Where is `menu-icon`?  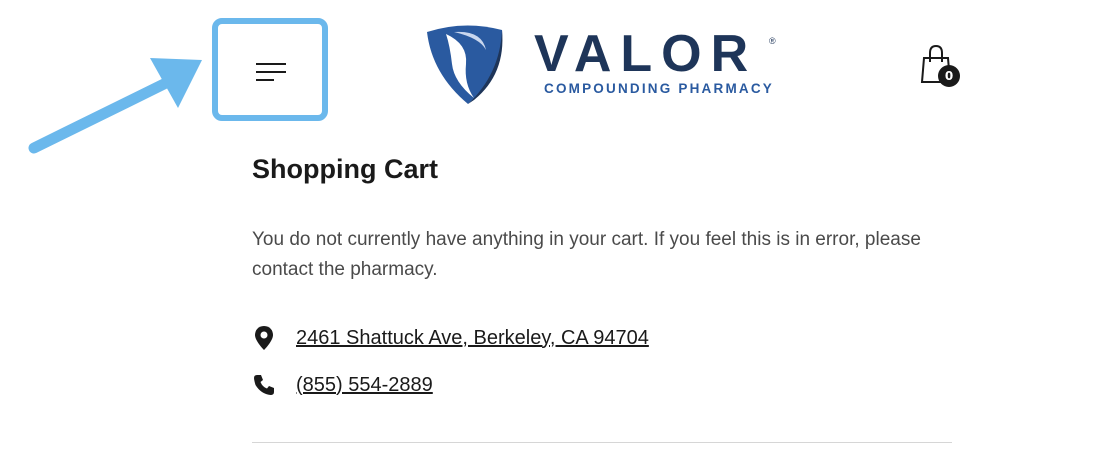
menu-icon is located at coordinates (271, 72).